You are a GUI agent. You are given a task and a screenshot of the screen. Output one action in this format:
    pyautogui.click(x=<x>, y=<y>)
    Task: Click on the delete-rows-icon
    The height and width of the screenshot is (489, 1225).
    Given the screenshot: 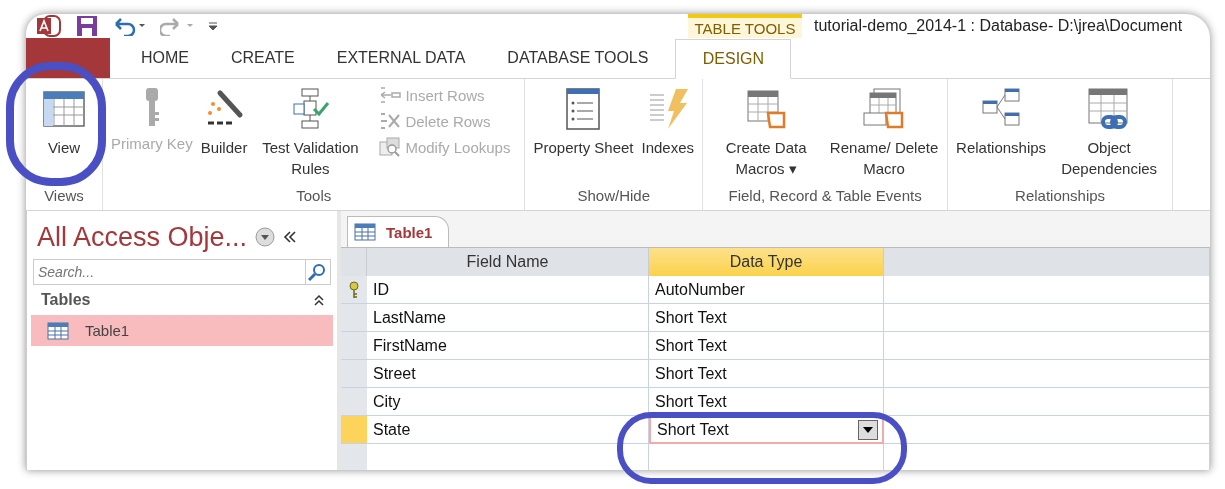 What is the action you would take?
    pyautogui.click(x=390, y=121)
    